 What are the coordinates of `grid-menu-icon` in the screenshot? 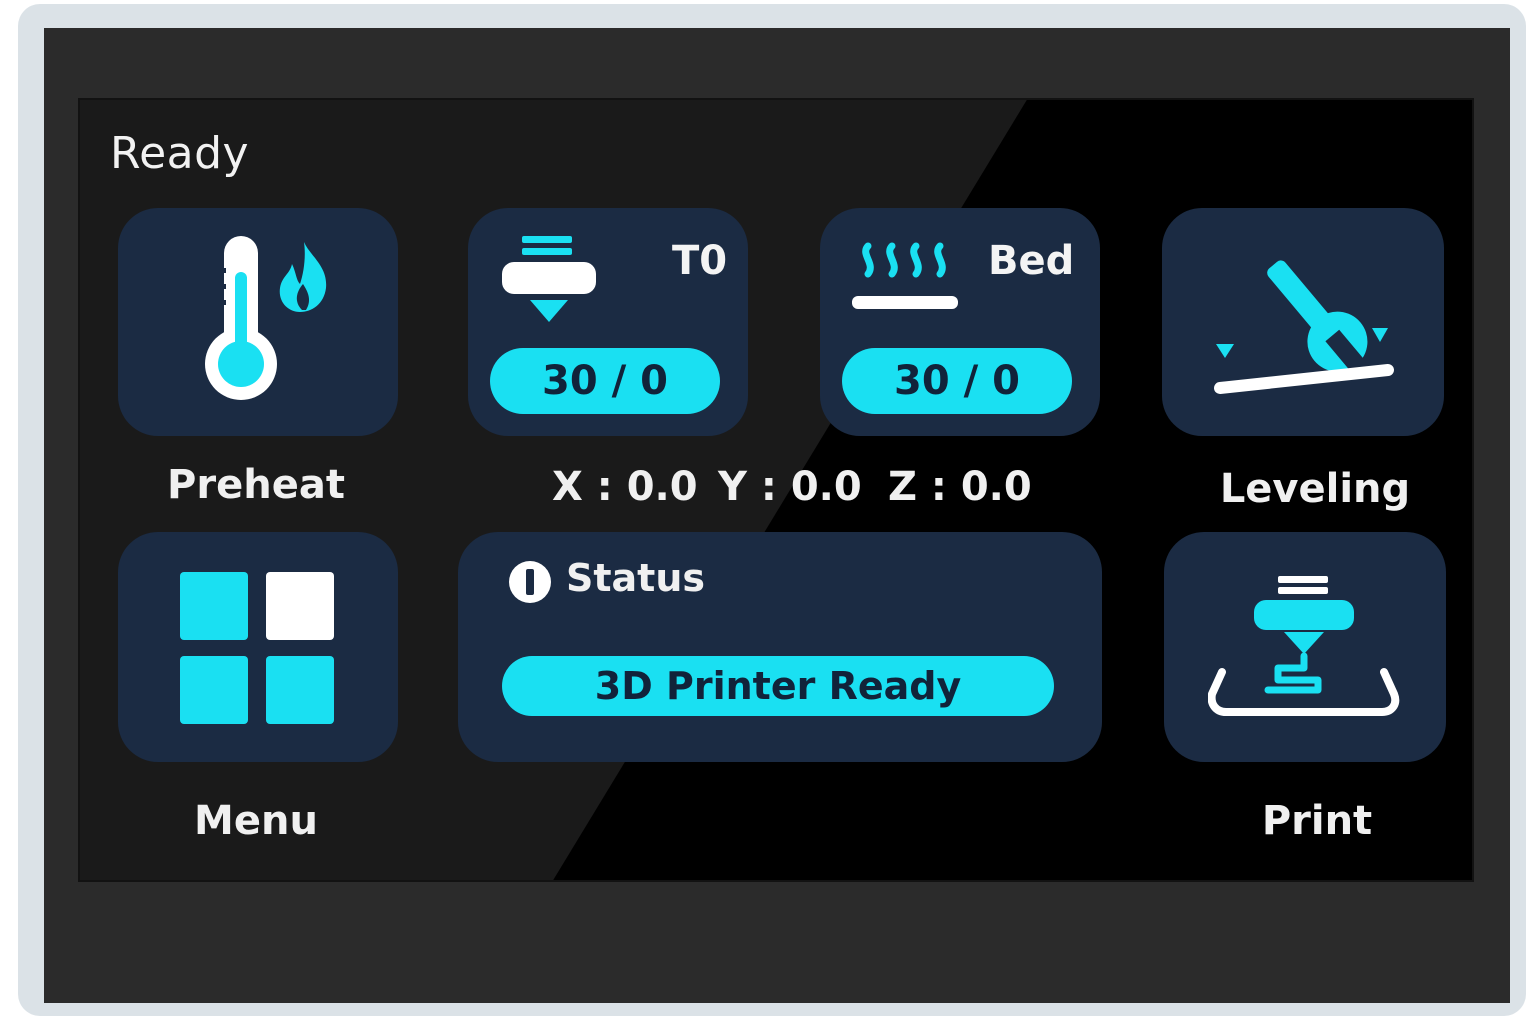 It's located at (257, 648).